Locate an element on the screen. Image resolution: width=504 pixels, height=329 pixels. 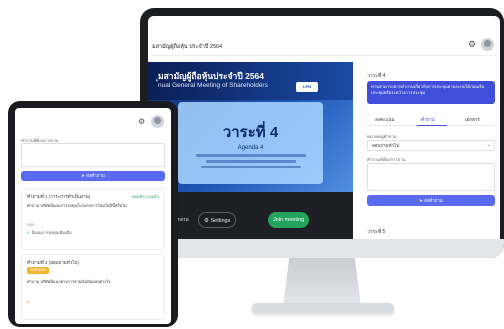
answer-text: มีแผนการลงทุนเพิ่มเติม is located at coordinates (51, 232).